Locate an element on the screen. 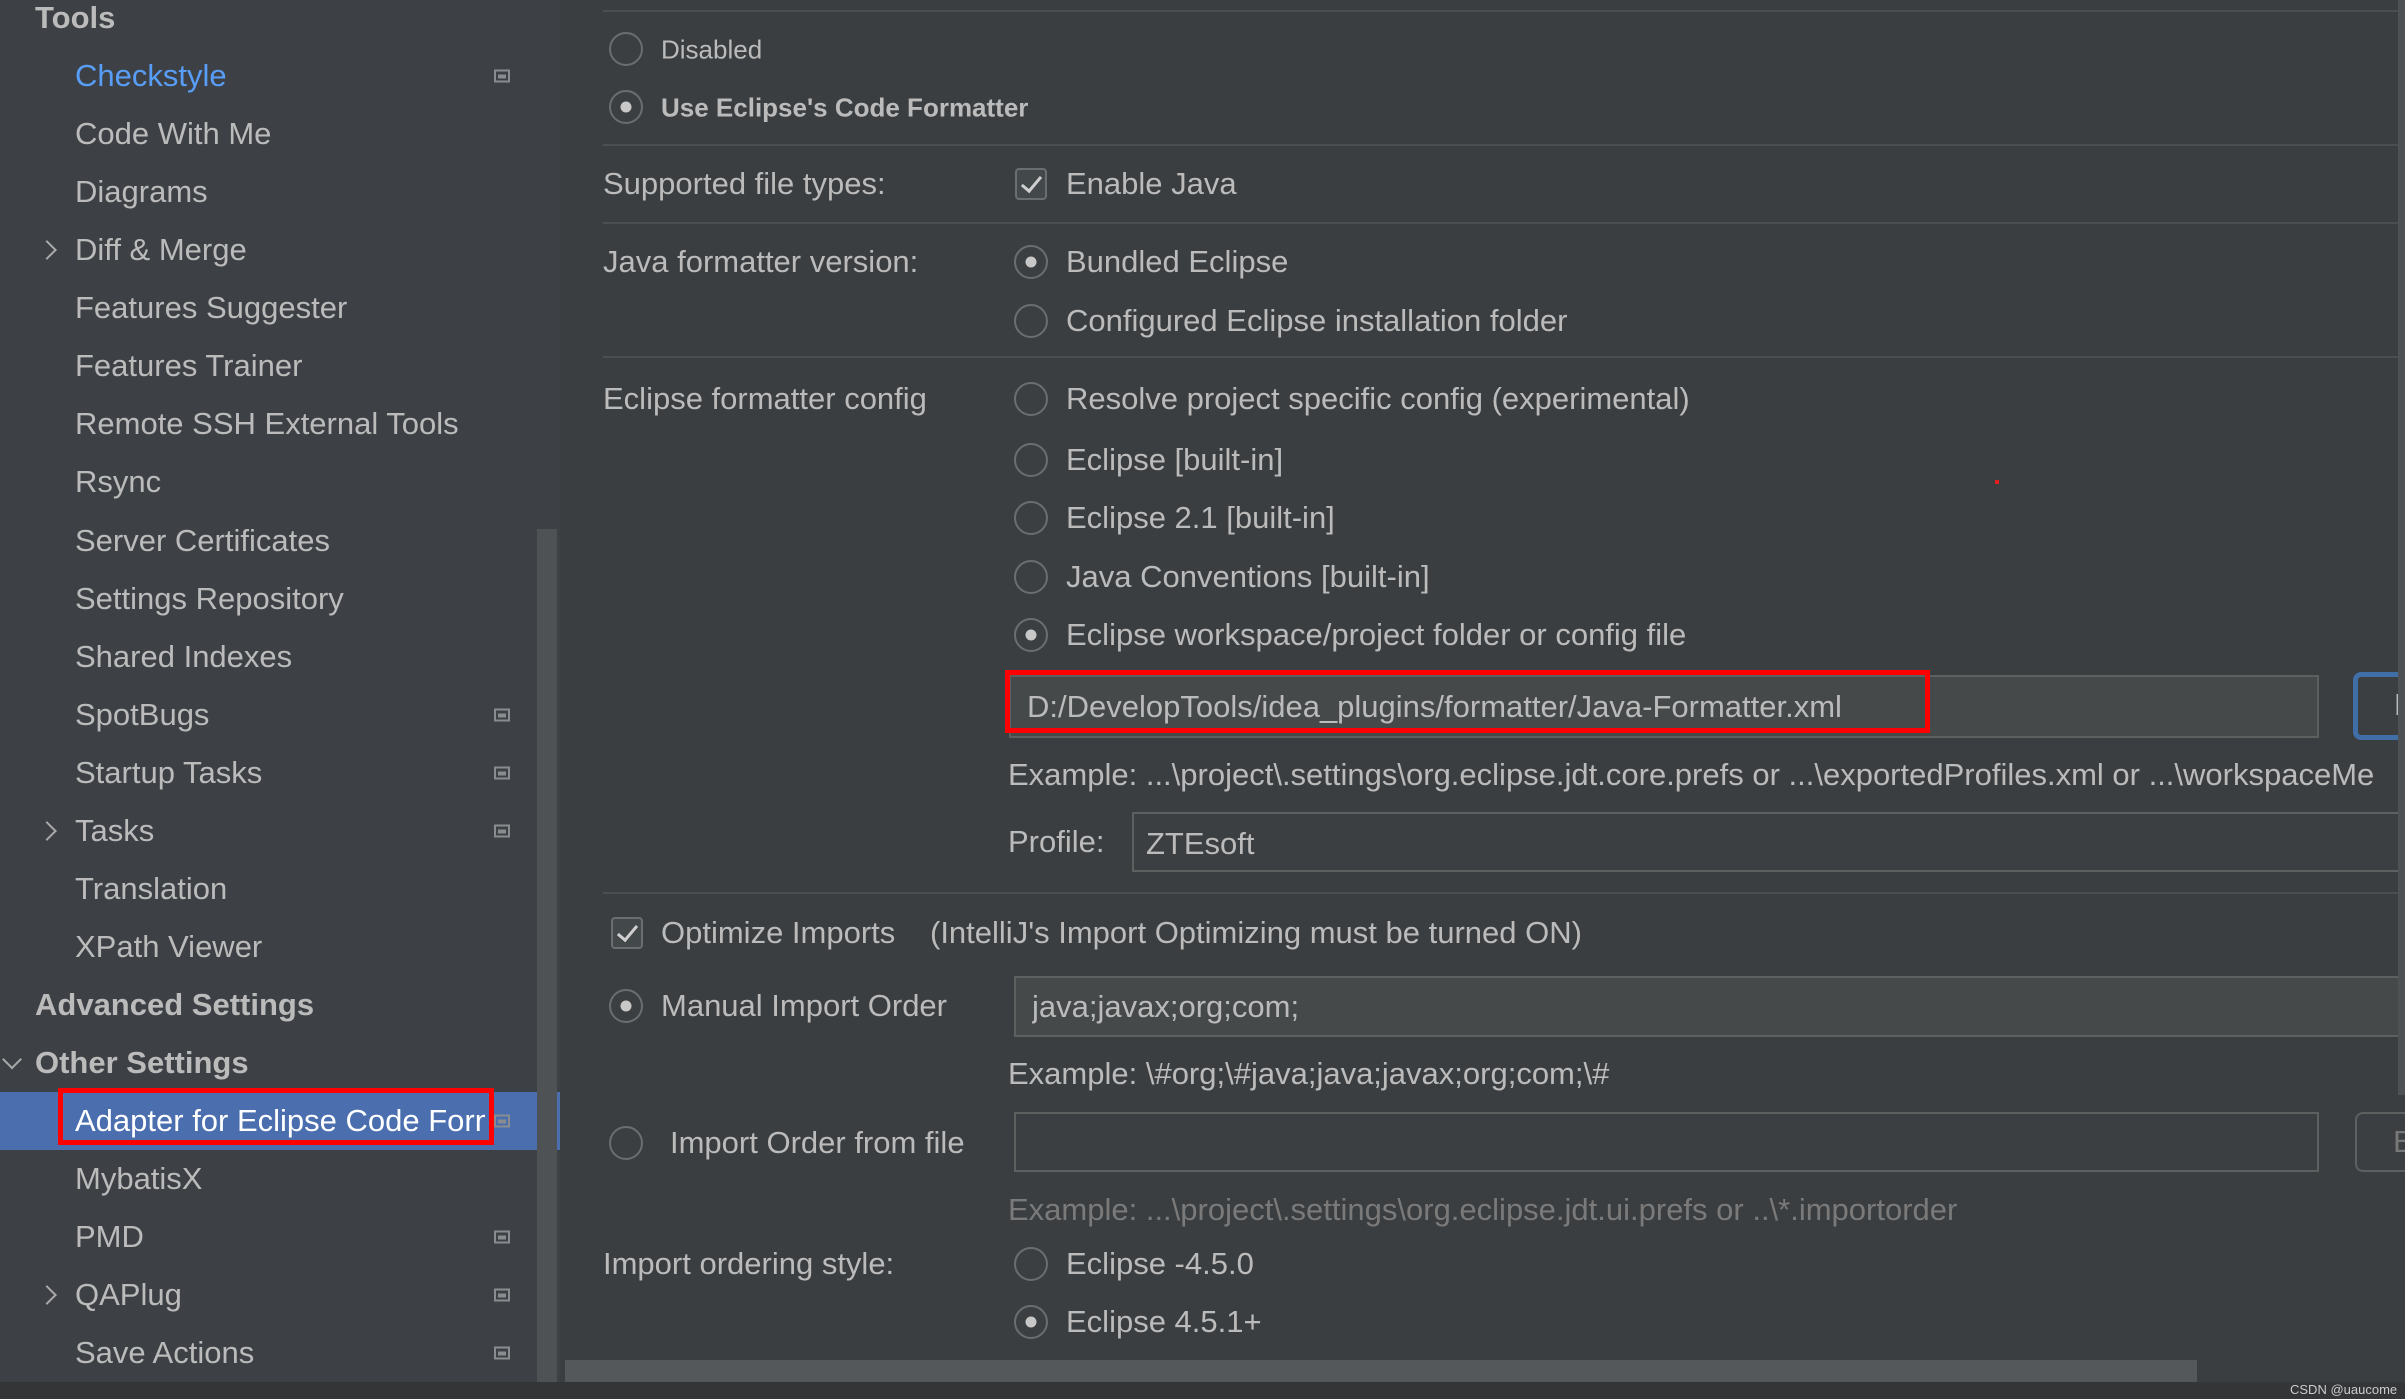 Image resolution: width=2405 pixels, height=1399 pixels. sidebar-item-settings-repository: Settings Repository is located at coordinates (268, 599).